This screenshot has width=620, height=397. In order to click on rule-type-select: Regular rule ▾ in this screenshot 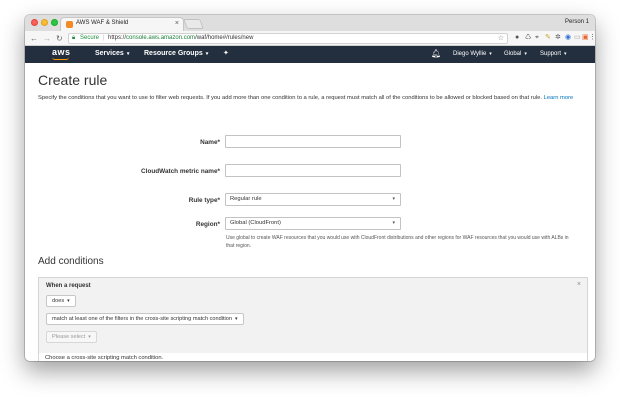, I will do `click(313, 199)`.